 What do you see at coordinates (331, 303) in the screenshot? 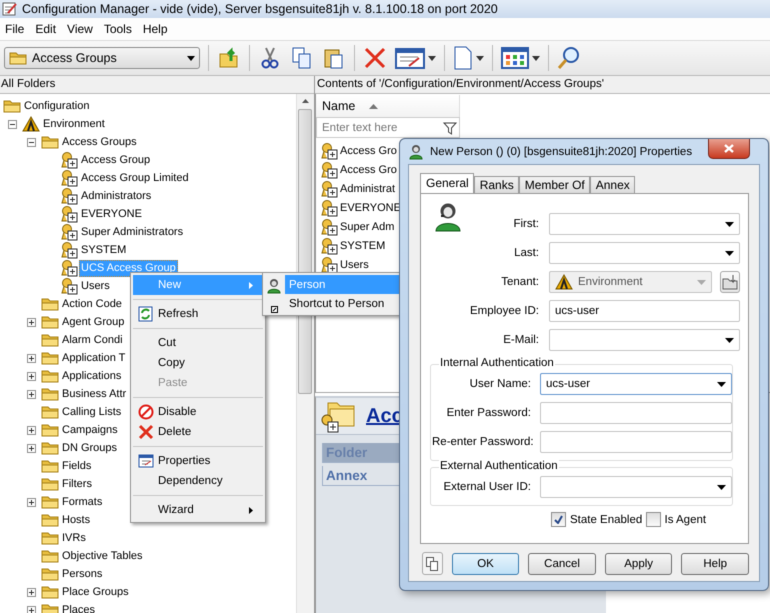
I see `submenu-item: Shortcut to Person` at bounding box center [331, 303].